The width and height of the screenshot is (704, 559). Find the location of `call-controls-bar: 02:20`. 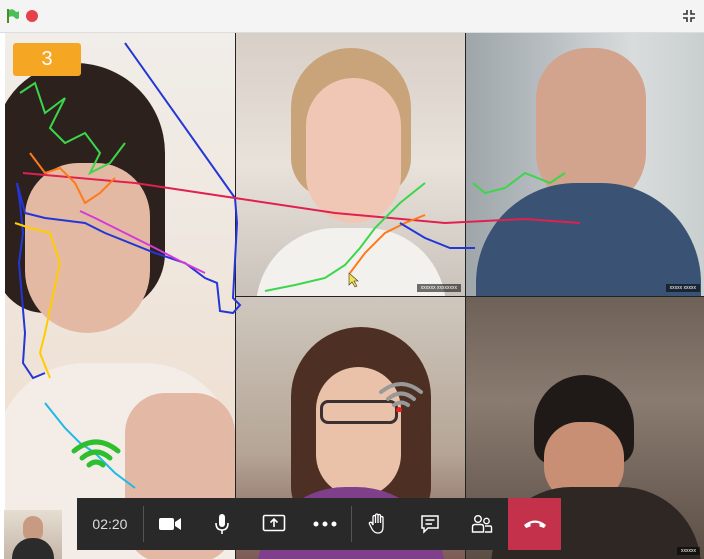

call-controls-bar: 02:20 is located at coordinates (319, 524).